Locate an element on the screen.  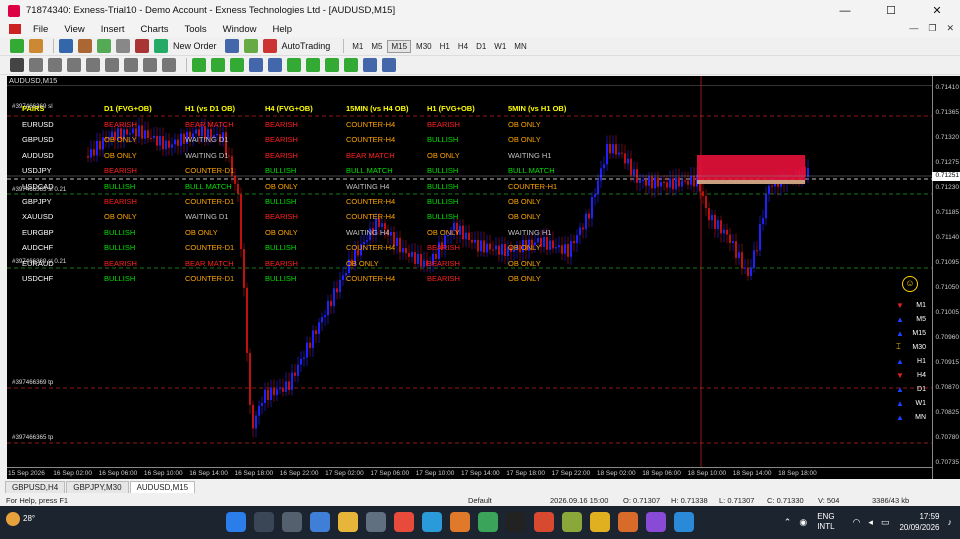
menu-tools: Tools is located at coordinates (195, 29).